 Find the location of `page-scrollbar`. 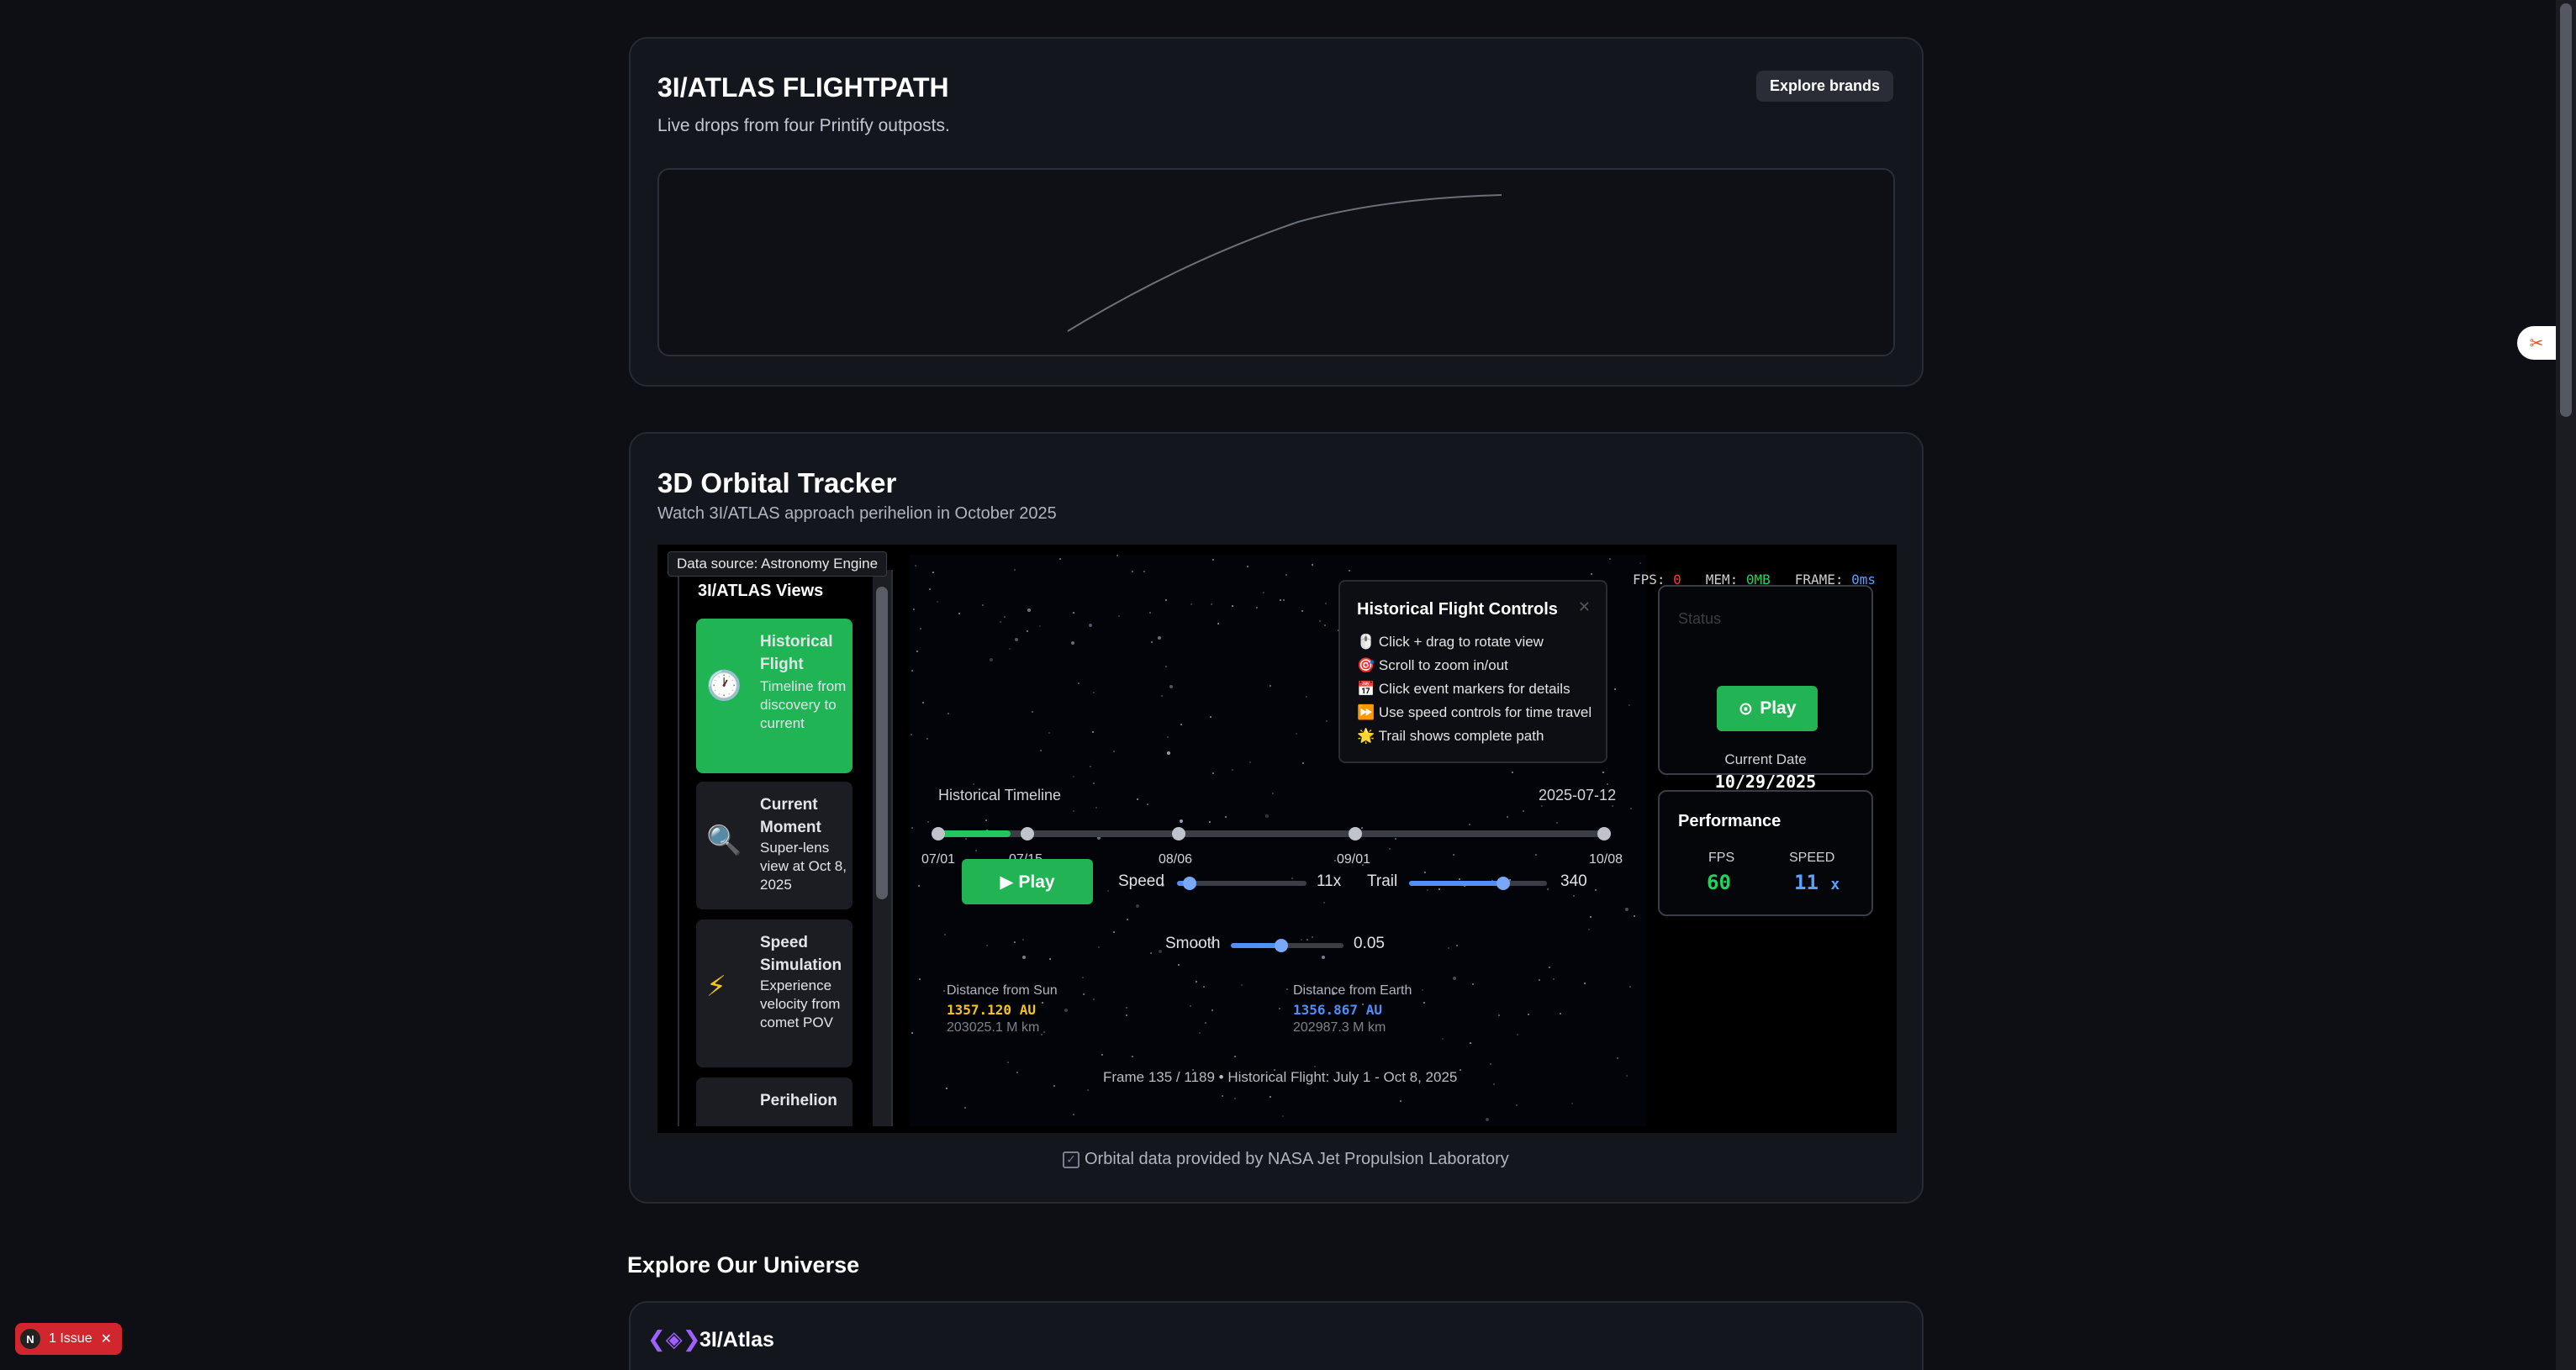

page-scrollbar is located at coordinates (2566, 685).